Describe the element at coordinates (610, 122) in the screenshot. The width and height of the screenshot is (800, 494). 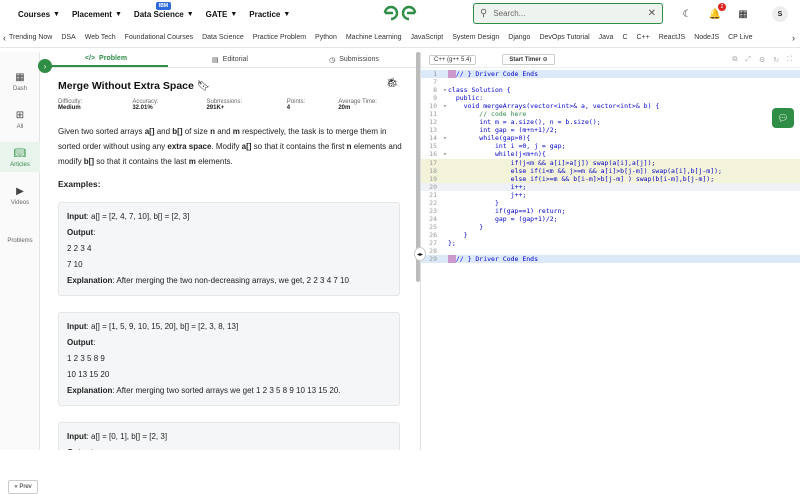
I see `code-line: 12 int m = a.size(), n = b.size();` at that location.